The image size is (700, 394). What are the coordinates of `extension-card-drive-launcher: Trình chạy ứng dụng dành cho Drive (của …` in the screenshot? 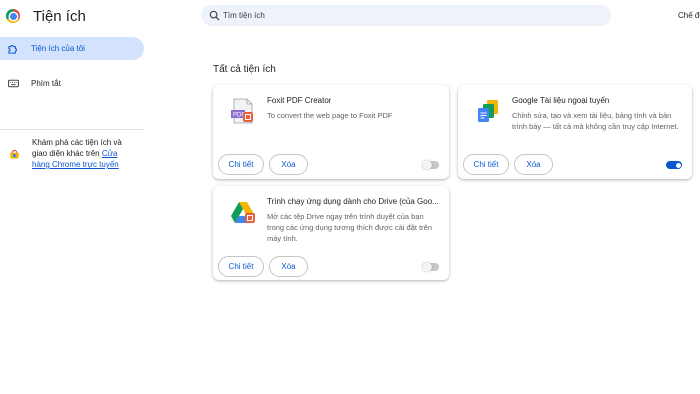 It's located at (331, 233).